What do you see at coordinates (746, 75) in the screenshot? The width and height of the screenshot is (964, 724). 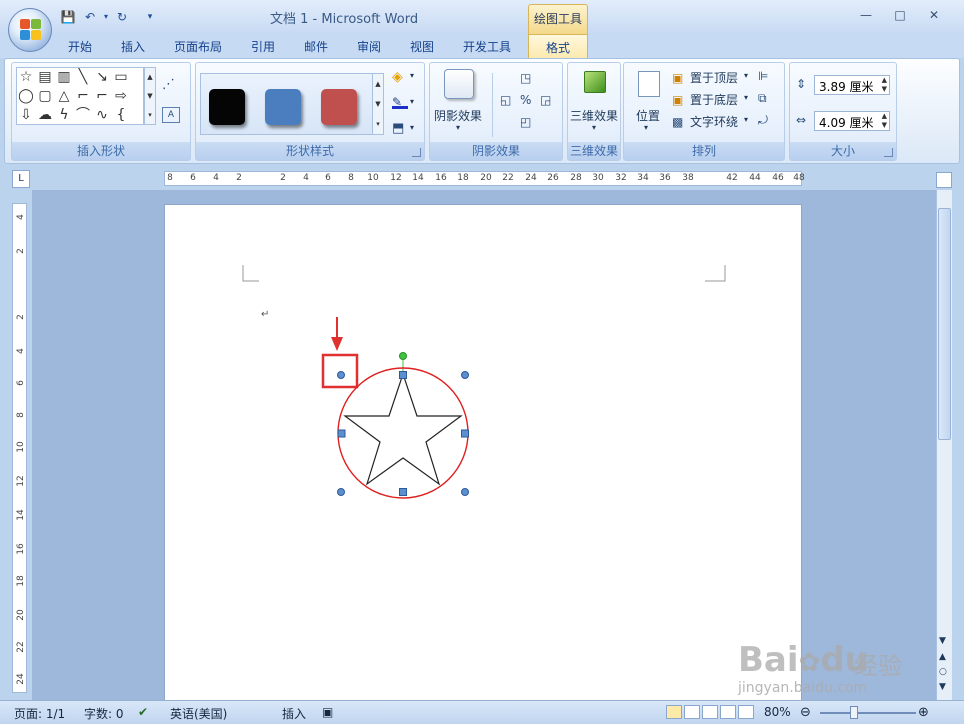 I see `bring-front-dropdown-icon: ▾` at bounding box center [746, 75].